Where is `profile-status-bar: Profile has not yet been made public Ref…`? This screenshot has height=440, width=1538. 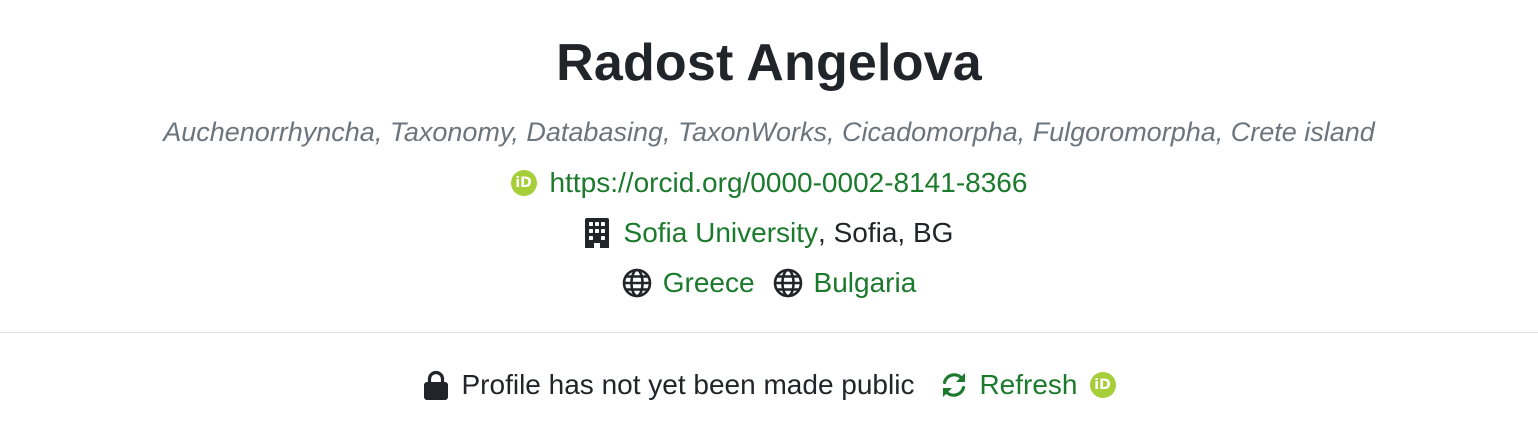
profile-status-bar: Profile has not yet been made public Ref… is located at coordinates (769, 385).